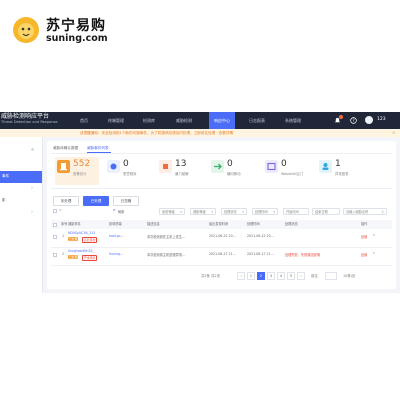 The image size is (400, 400). What do you see at coordinates (6, 176) in the screenshot?
I see `sidebar-item-label: 事件` at bounding box center [6, 176].